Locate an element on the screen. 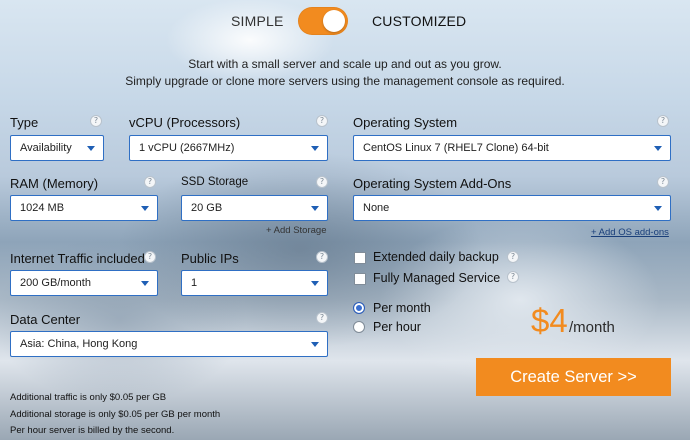 The width and height of the screenshot is (690, 440). datacenter-label: Data Center is located at coordinates (45, 319).